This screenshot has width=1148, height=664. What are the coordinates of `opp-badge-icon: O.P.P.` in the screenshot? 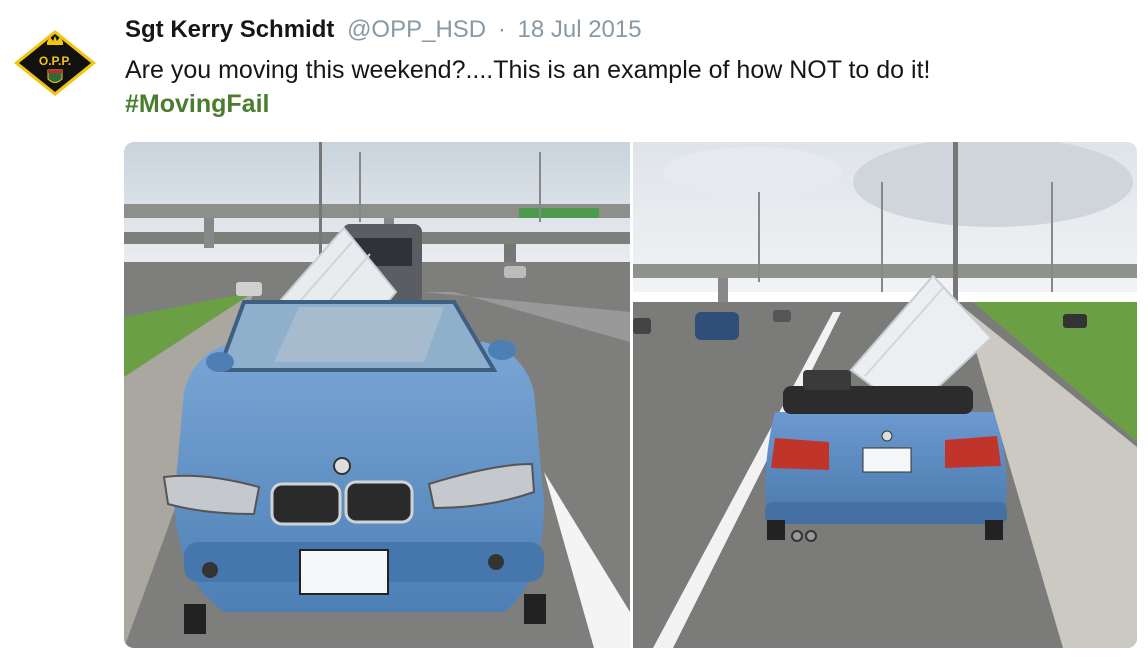 It's located at (55, 63).